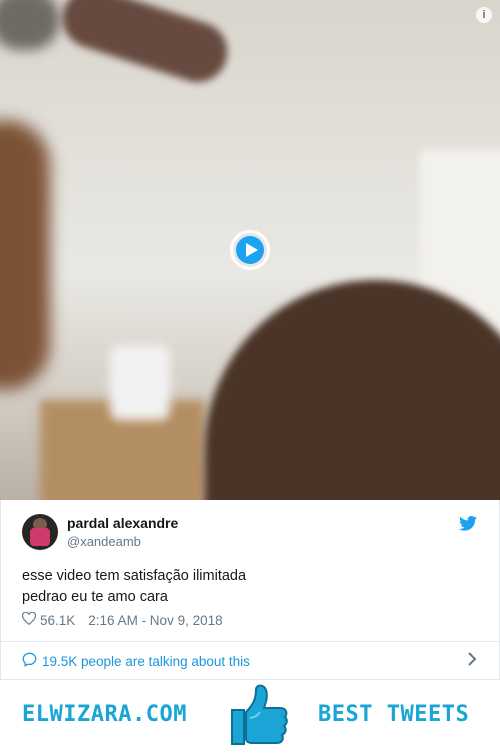  I want to click on divider, so click(250, 641).